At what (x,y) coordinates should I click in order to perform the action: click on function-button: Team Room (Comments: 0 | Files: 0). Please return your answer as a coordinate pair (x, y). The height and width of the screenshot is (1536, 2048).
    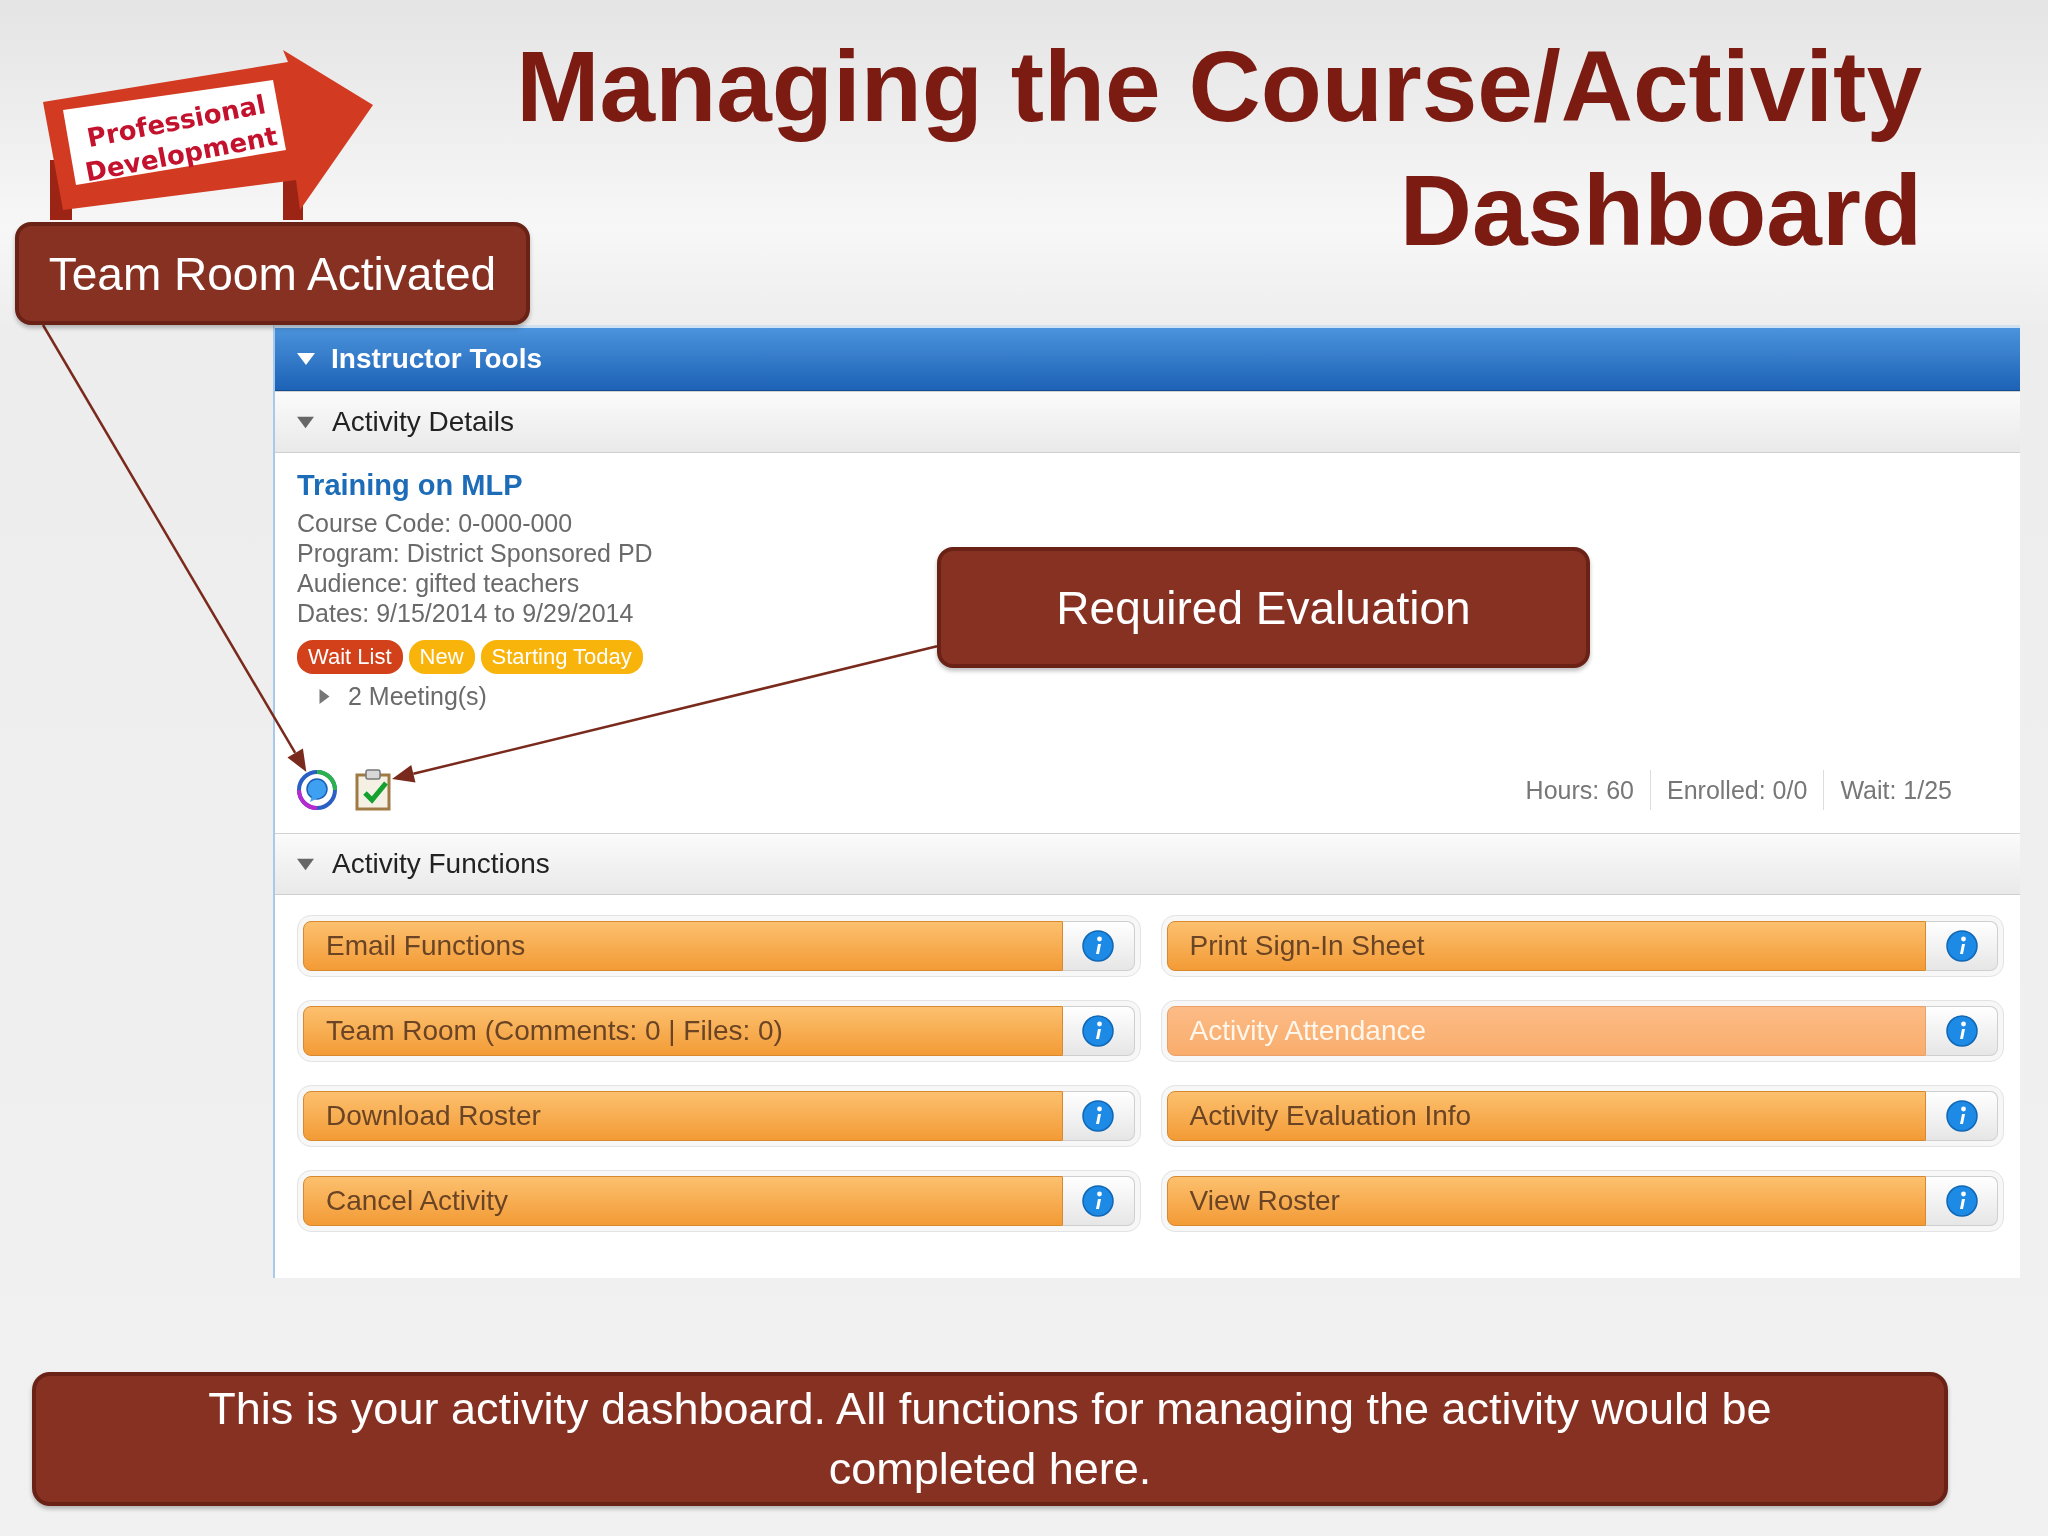
    Looking at the image, I should click on (683, 1031).